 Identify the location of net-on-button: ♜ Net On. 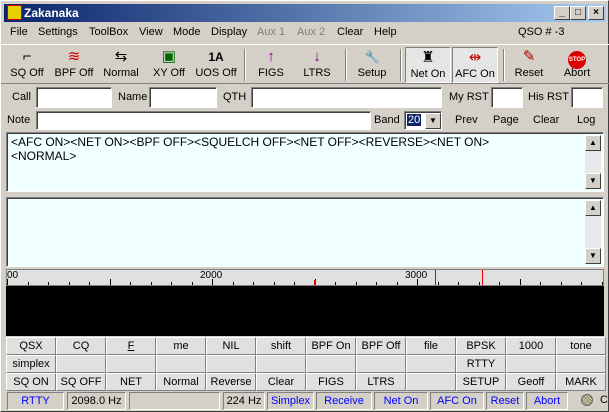
(428, 65).